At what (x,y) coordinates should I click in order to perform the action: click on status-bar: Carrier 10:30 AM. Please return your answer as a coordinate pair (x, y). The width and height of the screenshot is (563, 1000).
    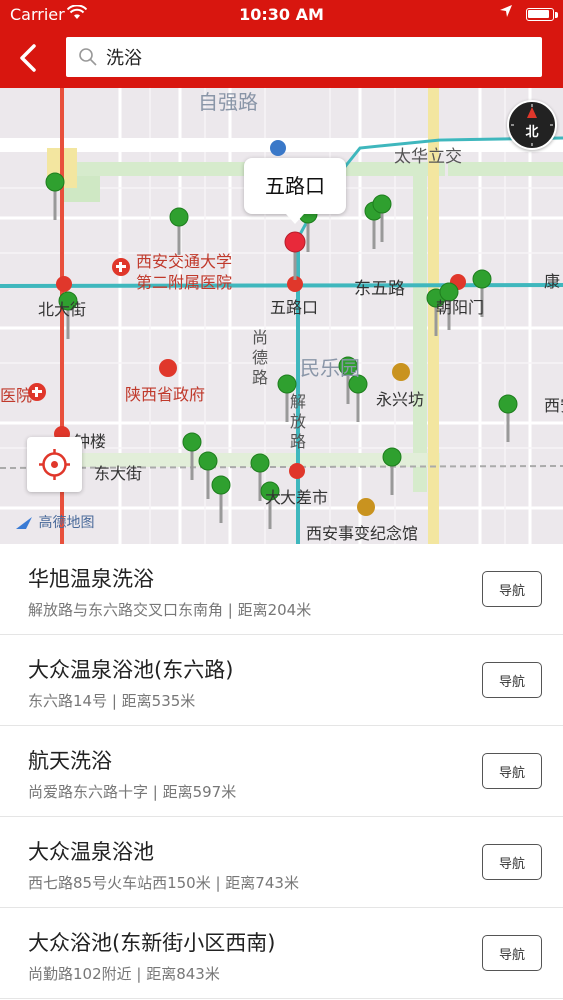
    Looking at the image, I should click on (281, 15).